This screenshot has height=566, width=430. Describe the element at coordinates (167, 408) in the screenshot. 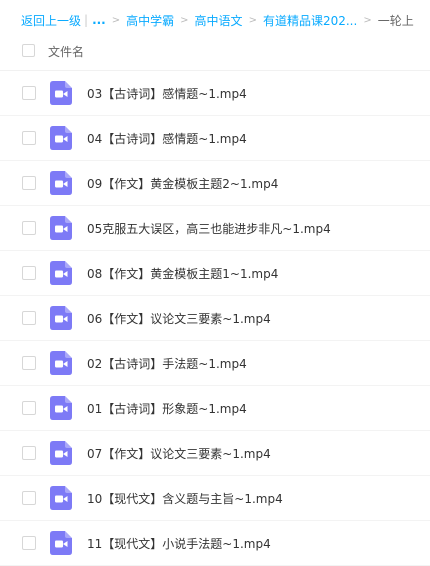

I see `file-name: 01【古诗词】形象题~1.mp4` at that location.